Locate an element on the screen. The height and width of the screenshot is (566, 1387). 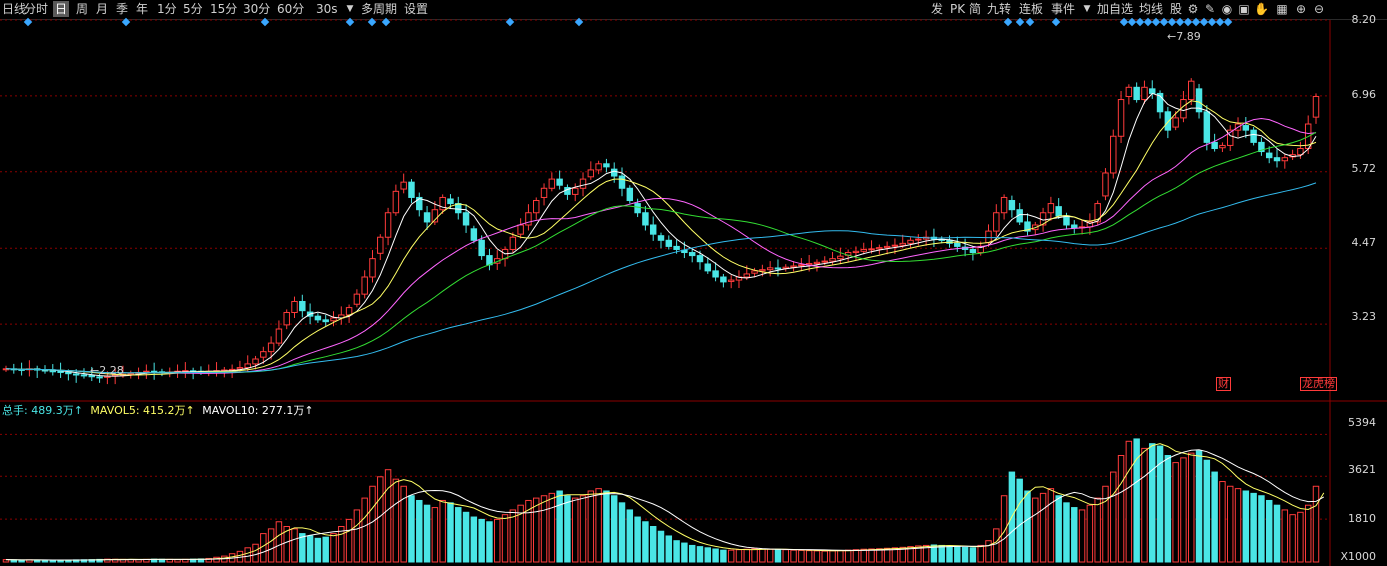
price-tick-label: 4.47 is located at coordinates (1364, 242).